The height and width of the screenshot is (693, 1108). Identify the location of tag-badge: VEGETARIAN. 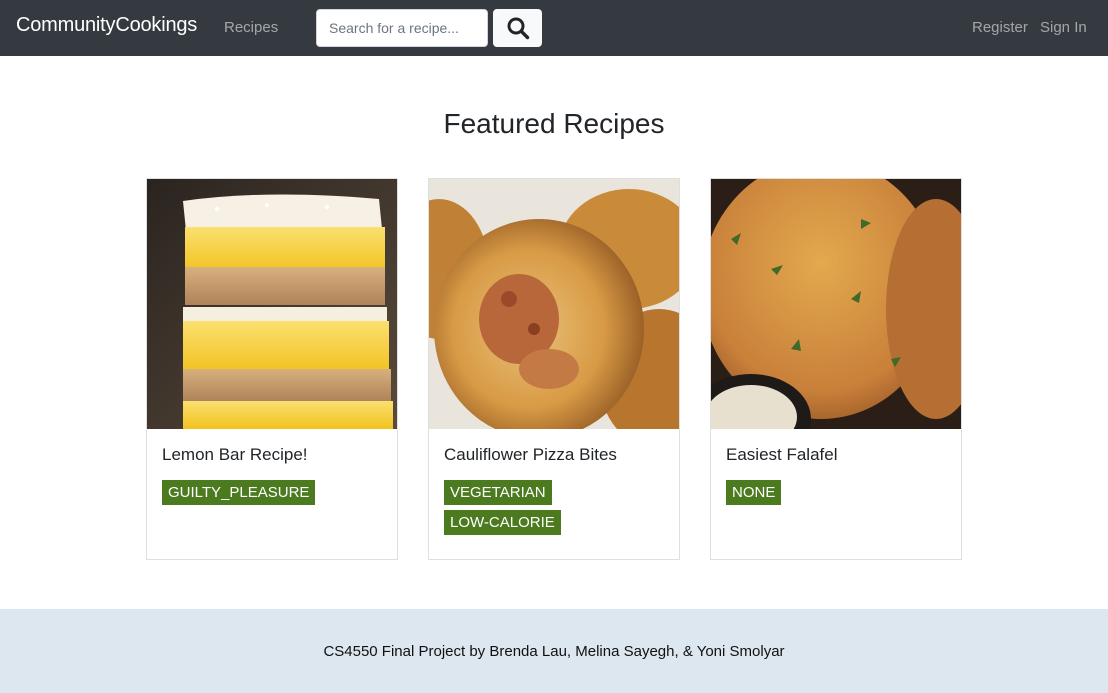
(498, 492).